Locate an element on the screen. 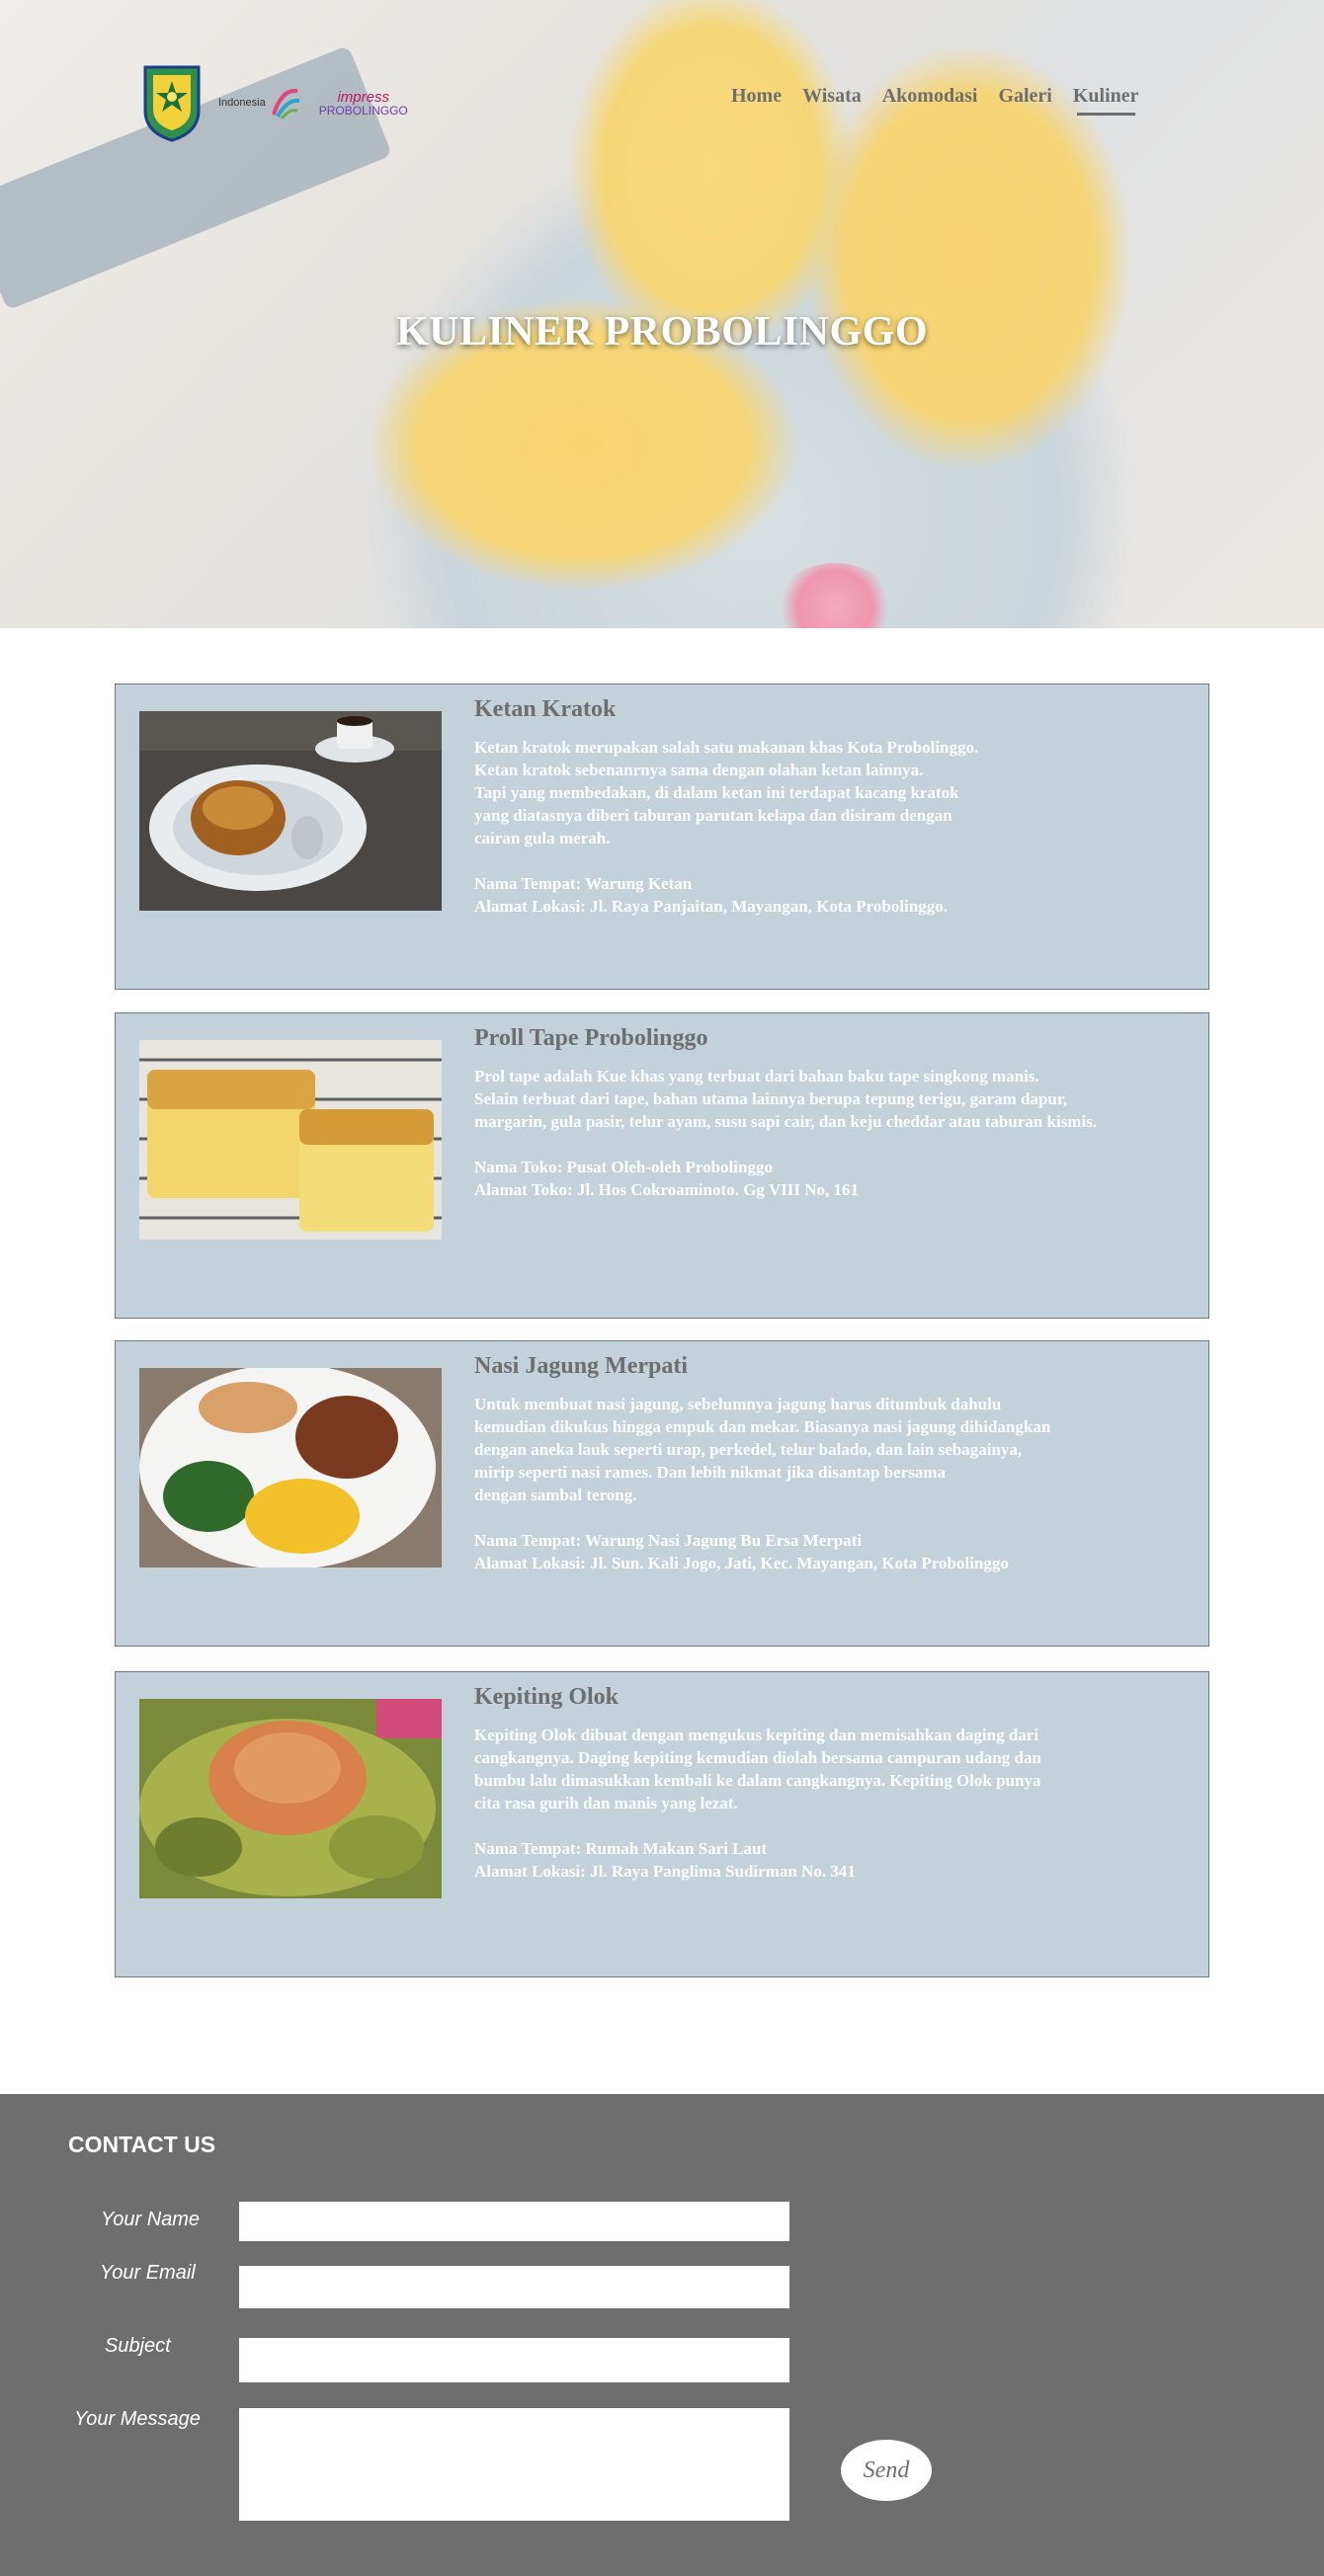 This screenshot has width=1324, height=2576. subject-label: Subject is located at coordinates (138, 2346).